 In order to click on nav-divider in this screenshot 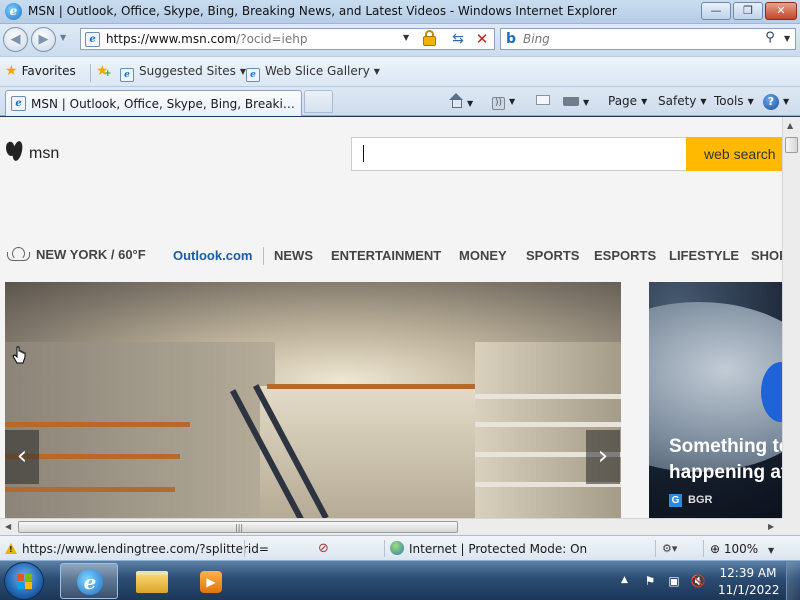, I will do `click(263, 256)`.